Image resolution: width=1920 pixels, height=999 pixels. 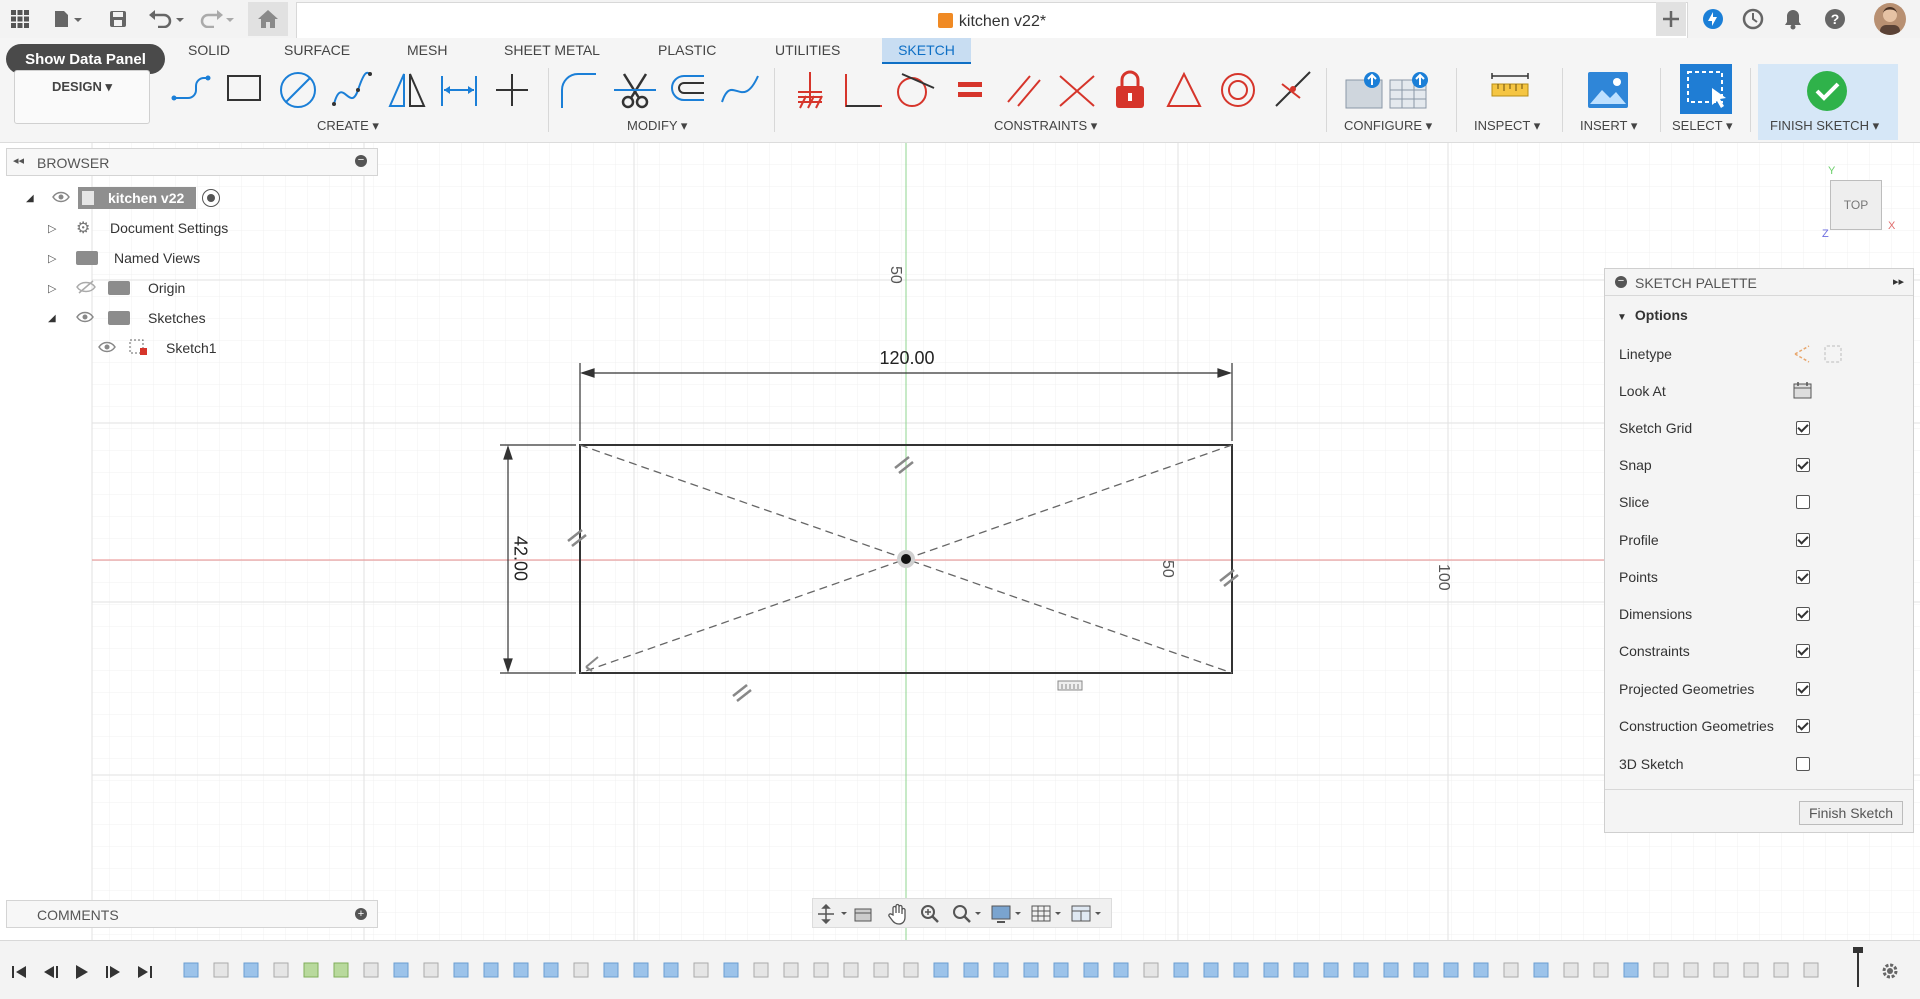 I want to click on rectangle-tool-icon, so click(x=245, y=90).